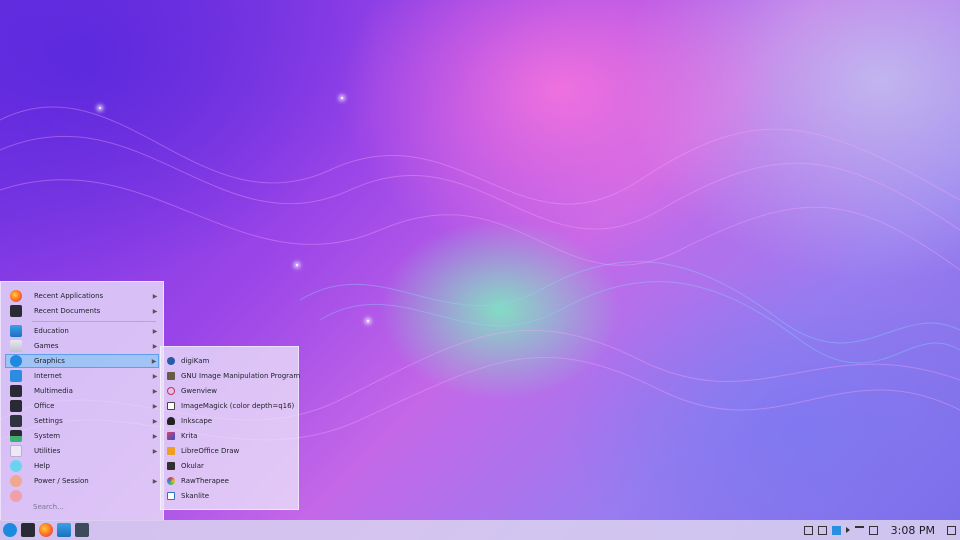 Image resolution: width=960 pixels, height=540 pixels. Describe the element at coordinates (913, 530) in the screenshot. I see `clock: 3:08 PM` at that location.